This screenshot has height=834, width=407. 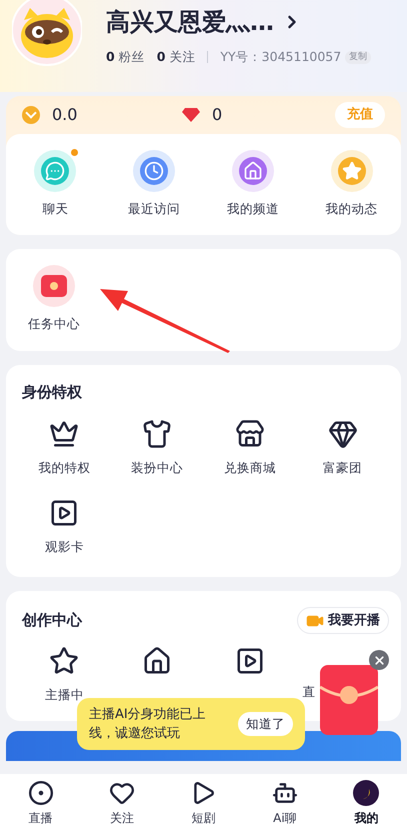 I want to click on moon-avatar-icon, so click(x=366, y=793).